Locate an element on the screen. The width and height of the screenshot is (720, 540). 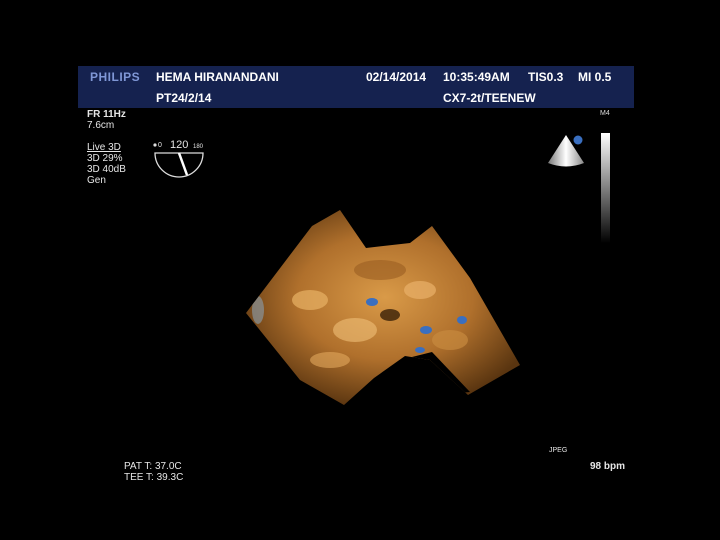
tissue-volume is located at coordinates (383, 307).